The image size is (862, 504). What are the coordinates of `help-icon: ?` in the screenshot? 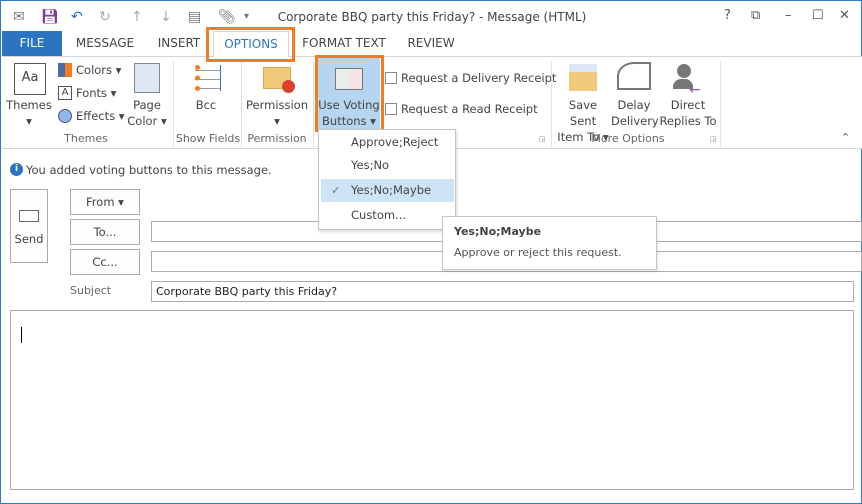 It's located at (727, 15).